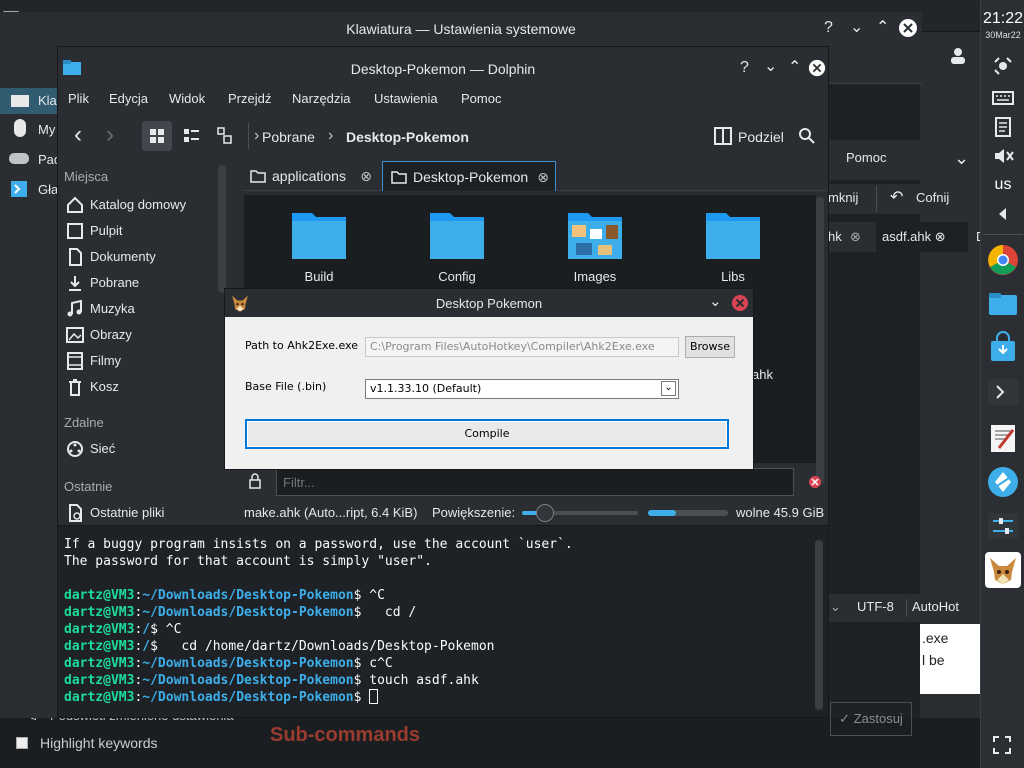  Describe the element at coordinates (761, 137) in the screenshot. I see `split-button: Podziel` at that location.